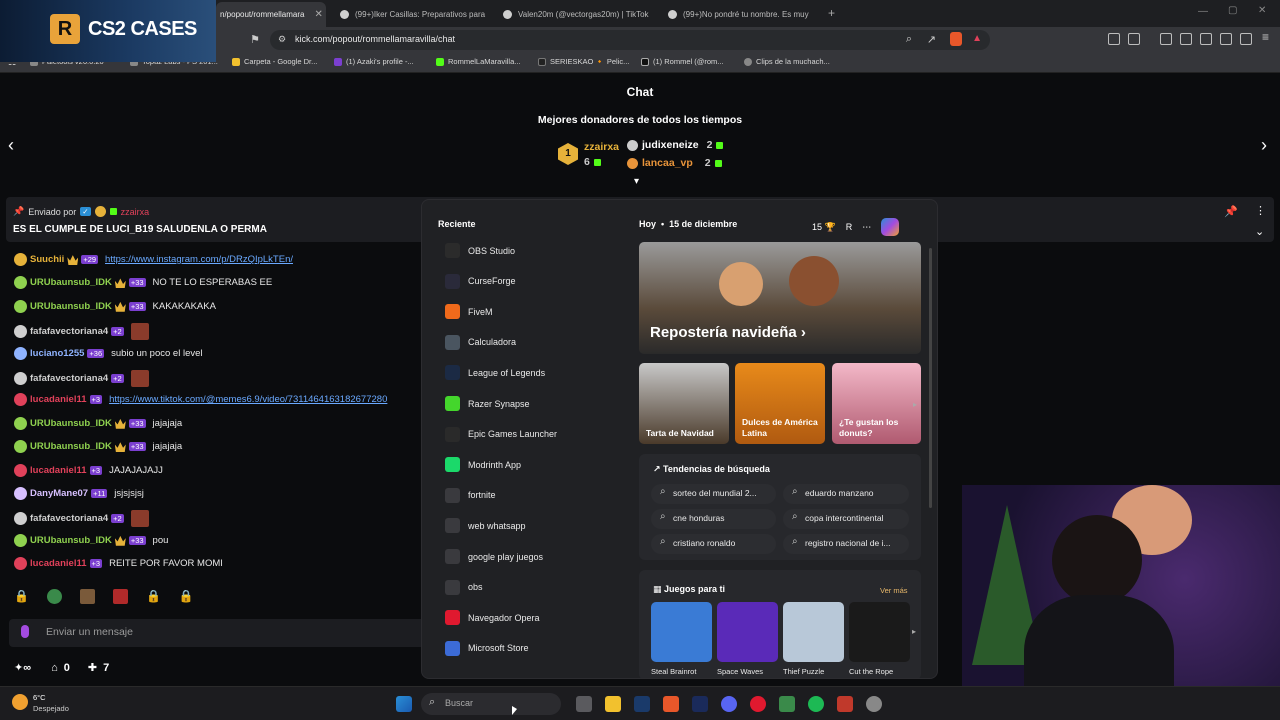 Image resolution: width=1280 pixels, height=720 pixels. Describe the element at coordinates (1265, 37) in the screenshot. I see `menu-icon: ≡` at that location.